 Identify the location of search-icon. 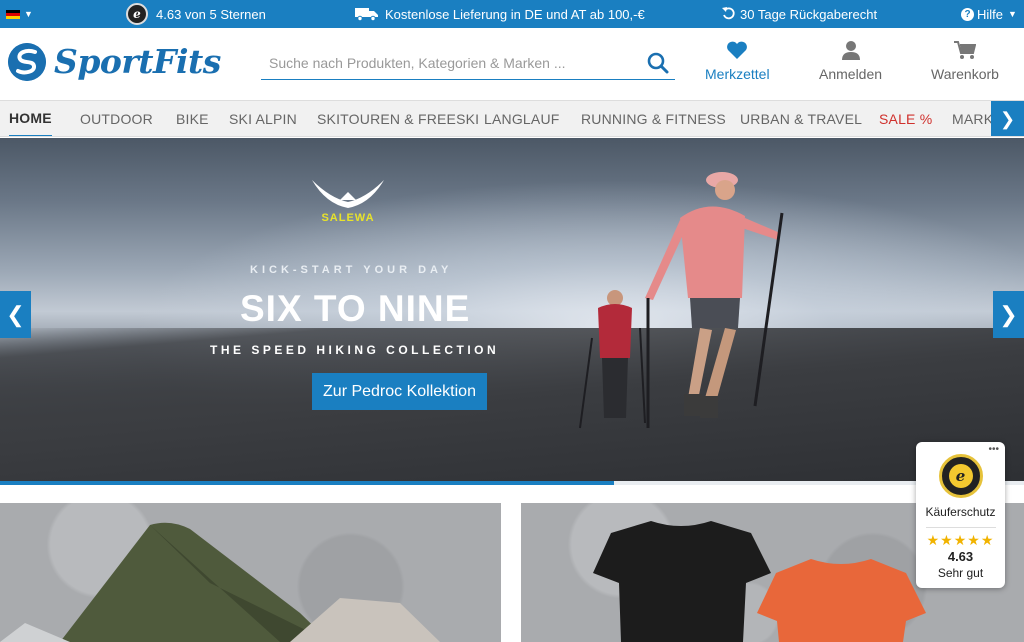
(658, 63).